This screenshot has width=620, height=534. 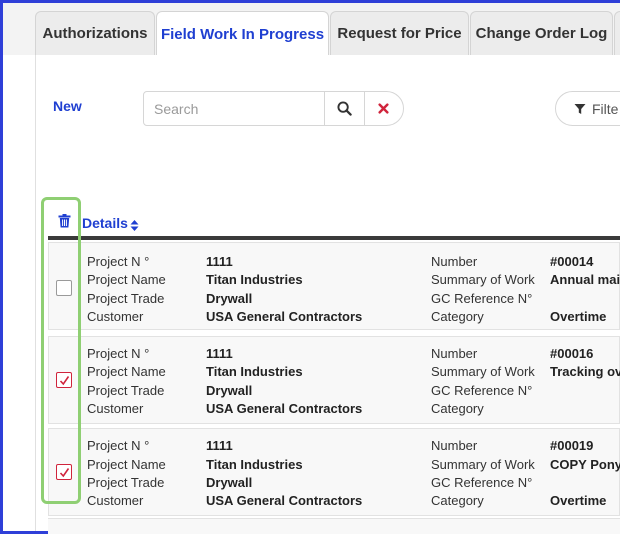 I want to click on value-summary: Annual main, so click(x=585, y=279).